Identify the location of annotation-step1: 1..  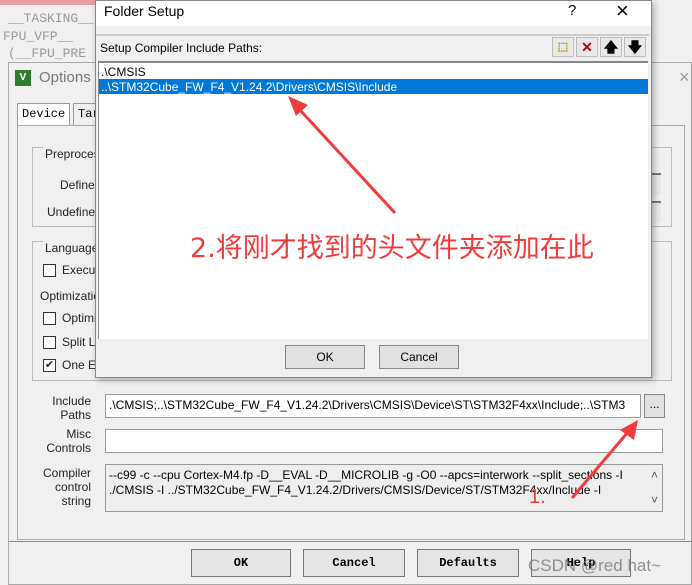
(537, 497).